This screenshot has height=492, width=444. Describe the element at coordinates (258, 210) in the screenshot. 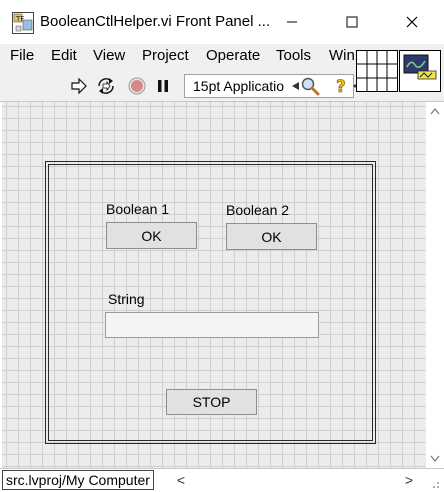

I see `boolean-2-label: Boolean 2` at that location.